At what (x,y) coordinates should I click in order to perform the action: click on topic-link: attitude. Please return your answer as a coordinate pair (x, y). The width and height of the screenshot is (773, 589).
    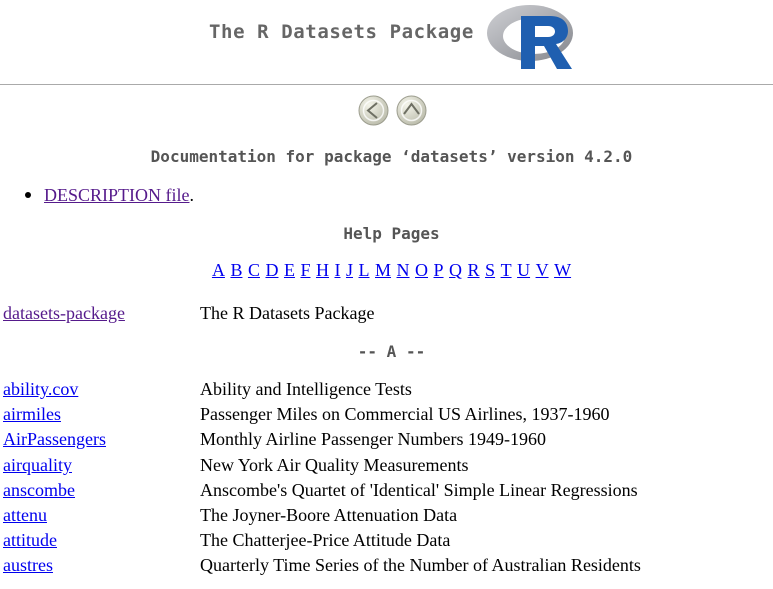
    Looking at the image, I should click on (30, 540).